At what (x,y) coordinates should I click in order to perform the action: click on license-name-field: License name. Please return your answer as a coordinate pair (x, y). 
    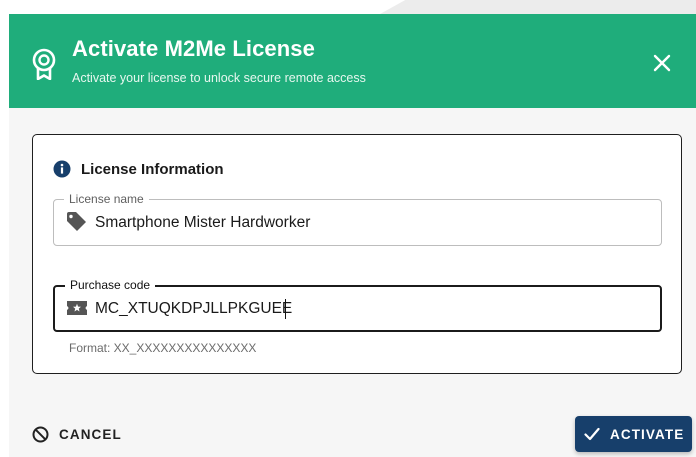
    Looking at the image, I should click on (357, 219).